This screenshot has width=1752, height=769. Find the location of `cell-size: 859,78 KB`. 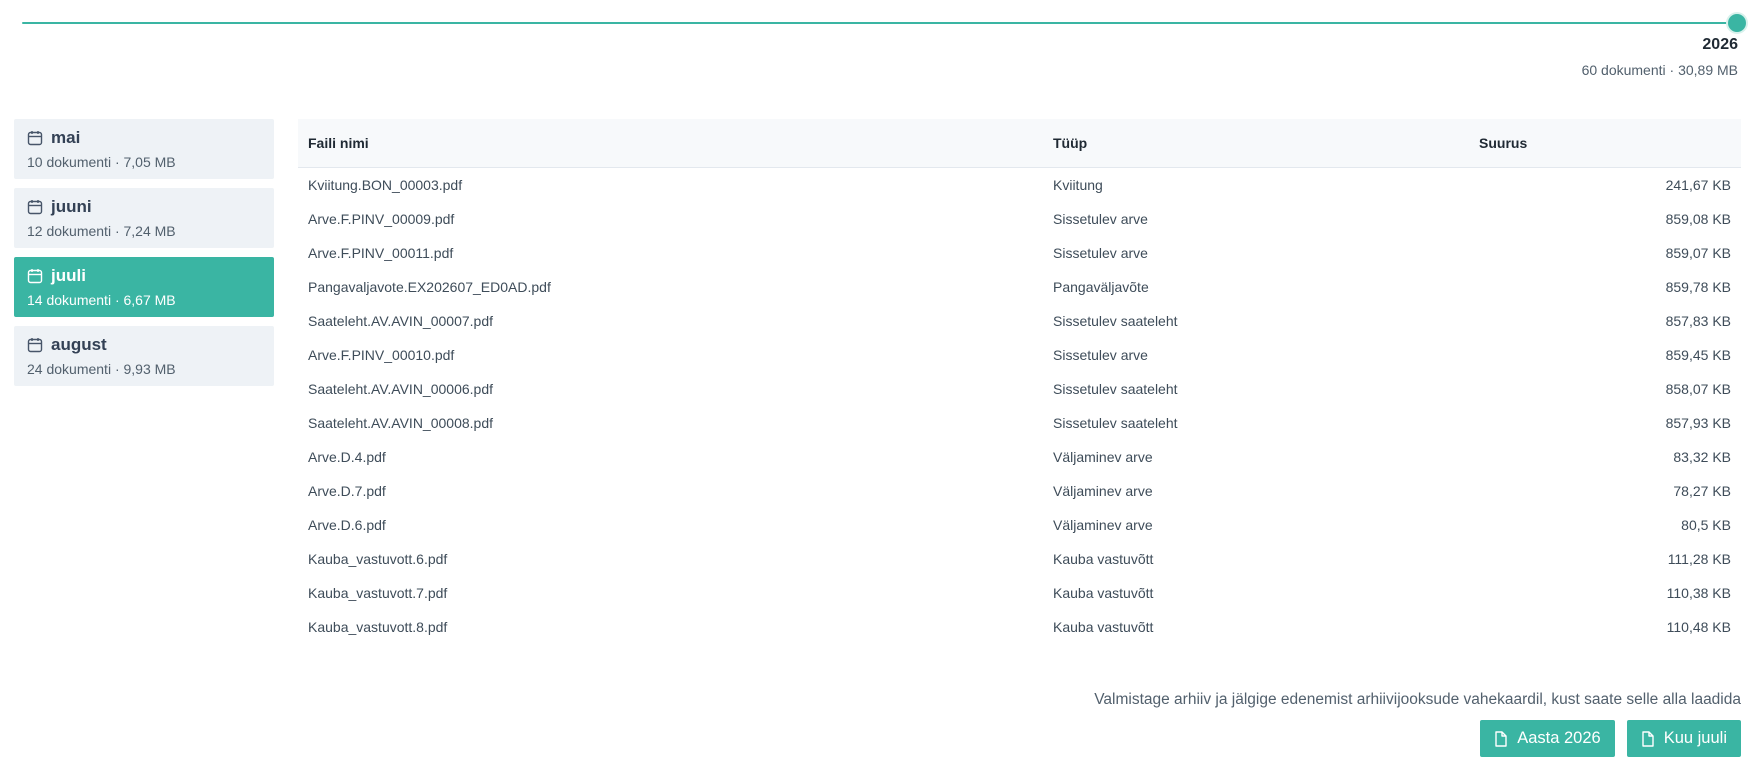

cell-size: 859,78 KB is located at coordinates (1698, 287).